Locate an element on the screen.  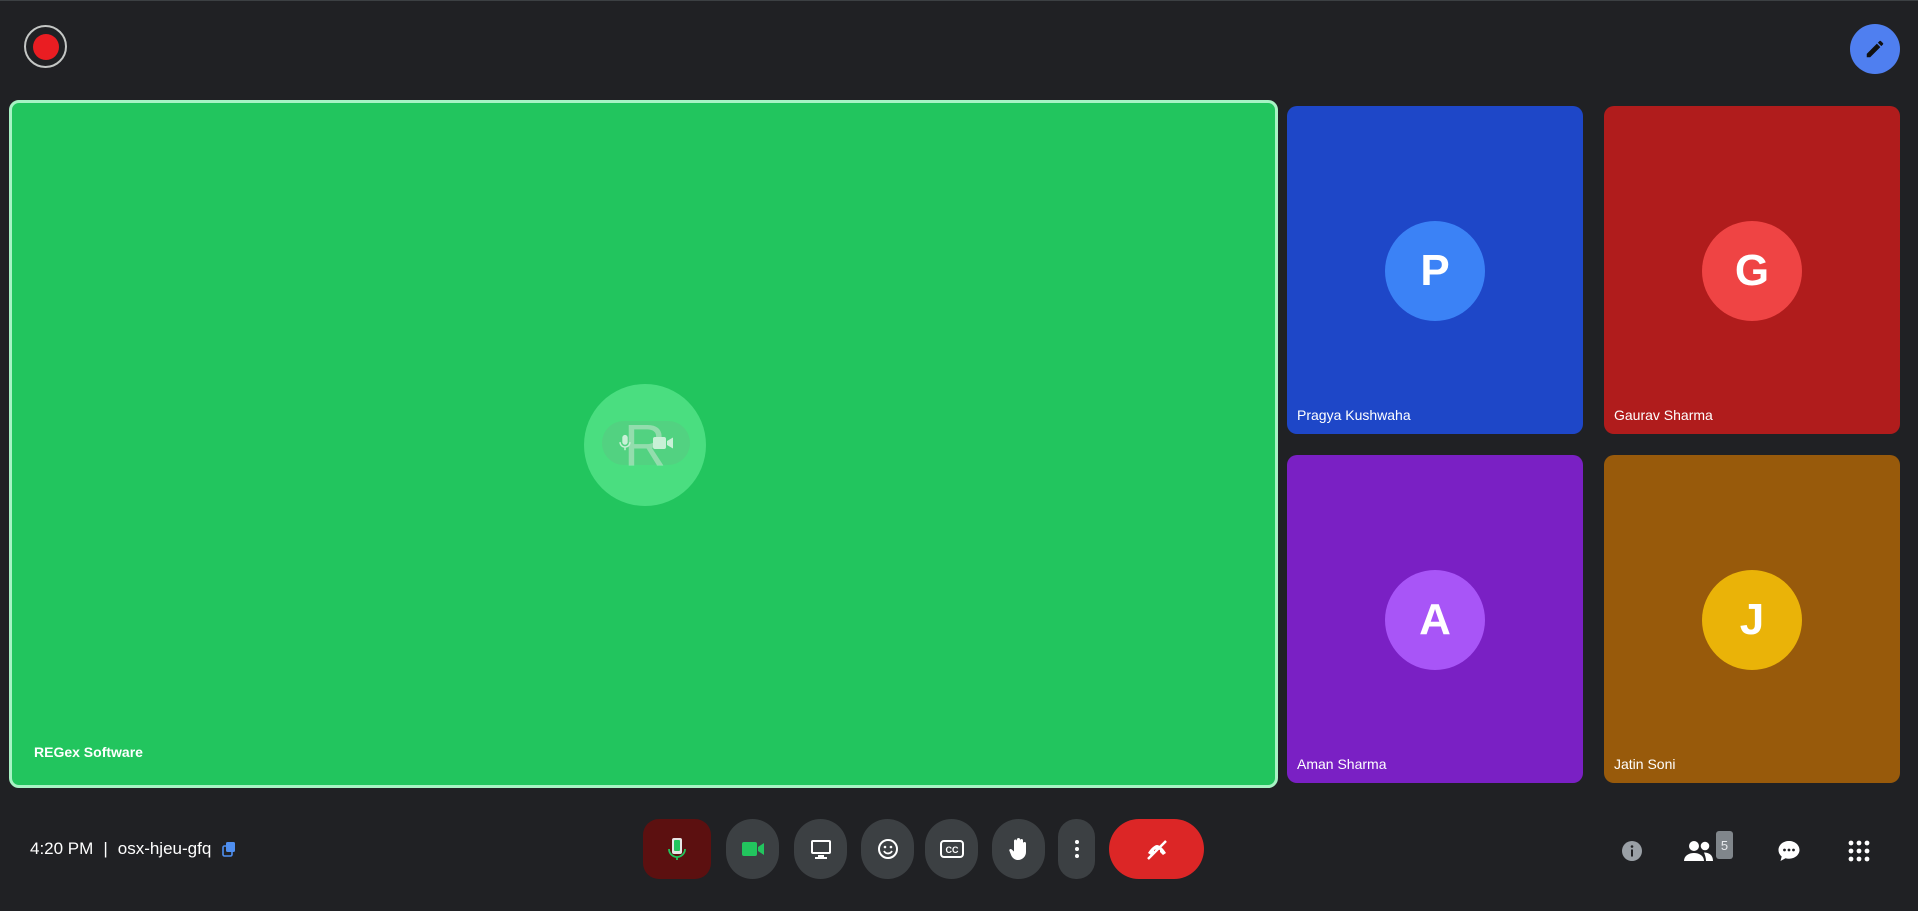
meeting-code: osx-hjeu-gfq is located at coordinates (164, 848).